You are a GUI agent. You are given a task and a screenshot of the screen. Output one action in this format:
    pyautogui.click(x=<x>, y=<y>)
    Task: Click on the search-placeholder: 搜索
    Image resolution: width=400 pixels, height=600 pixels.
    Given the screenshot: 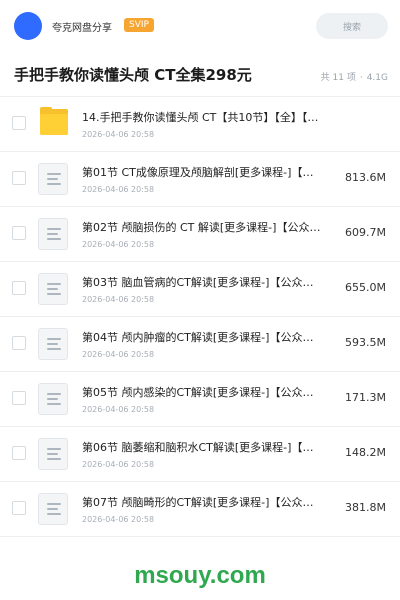 What is the action you would take?
    pyautogui.click(x=351, y=28)
    